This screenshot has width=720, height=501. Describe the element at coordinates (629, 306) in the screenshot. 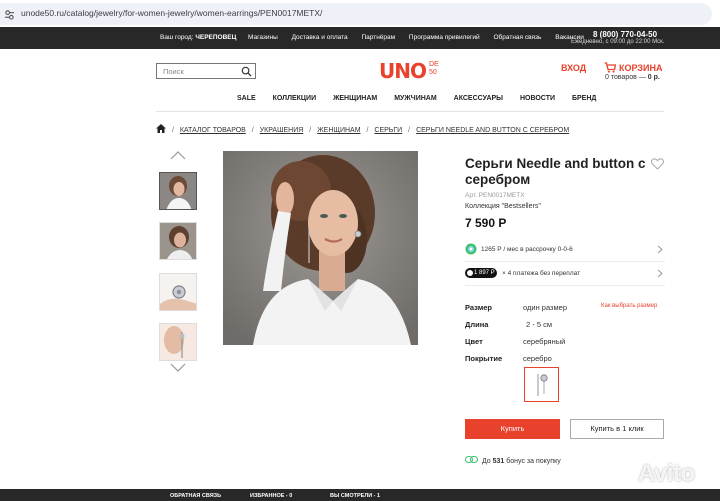

I see `size-guide-link: Как выбрать размер` at that location.